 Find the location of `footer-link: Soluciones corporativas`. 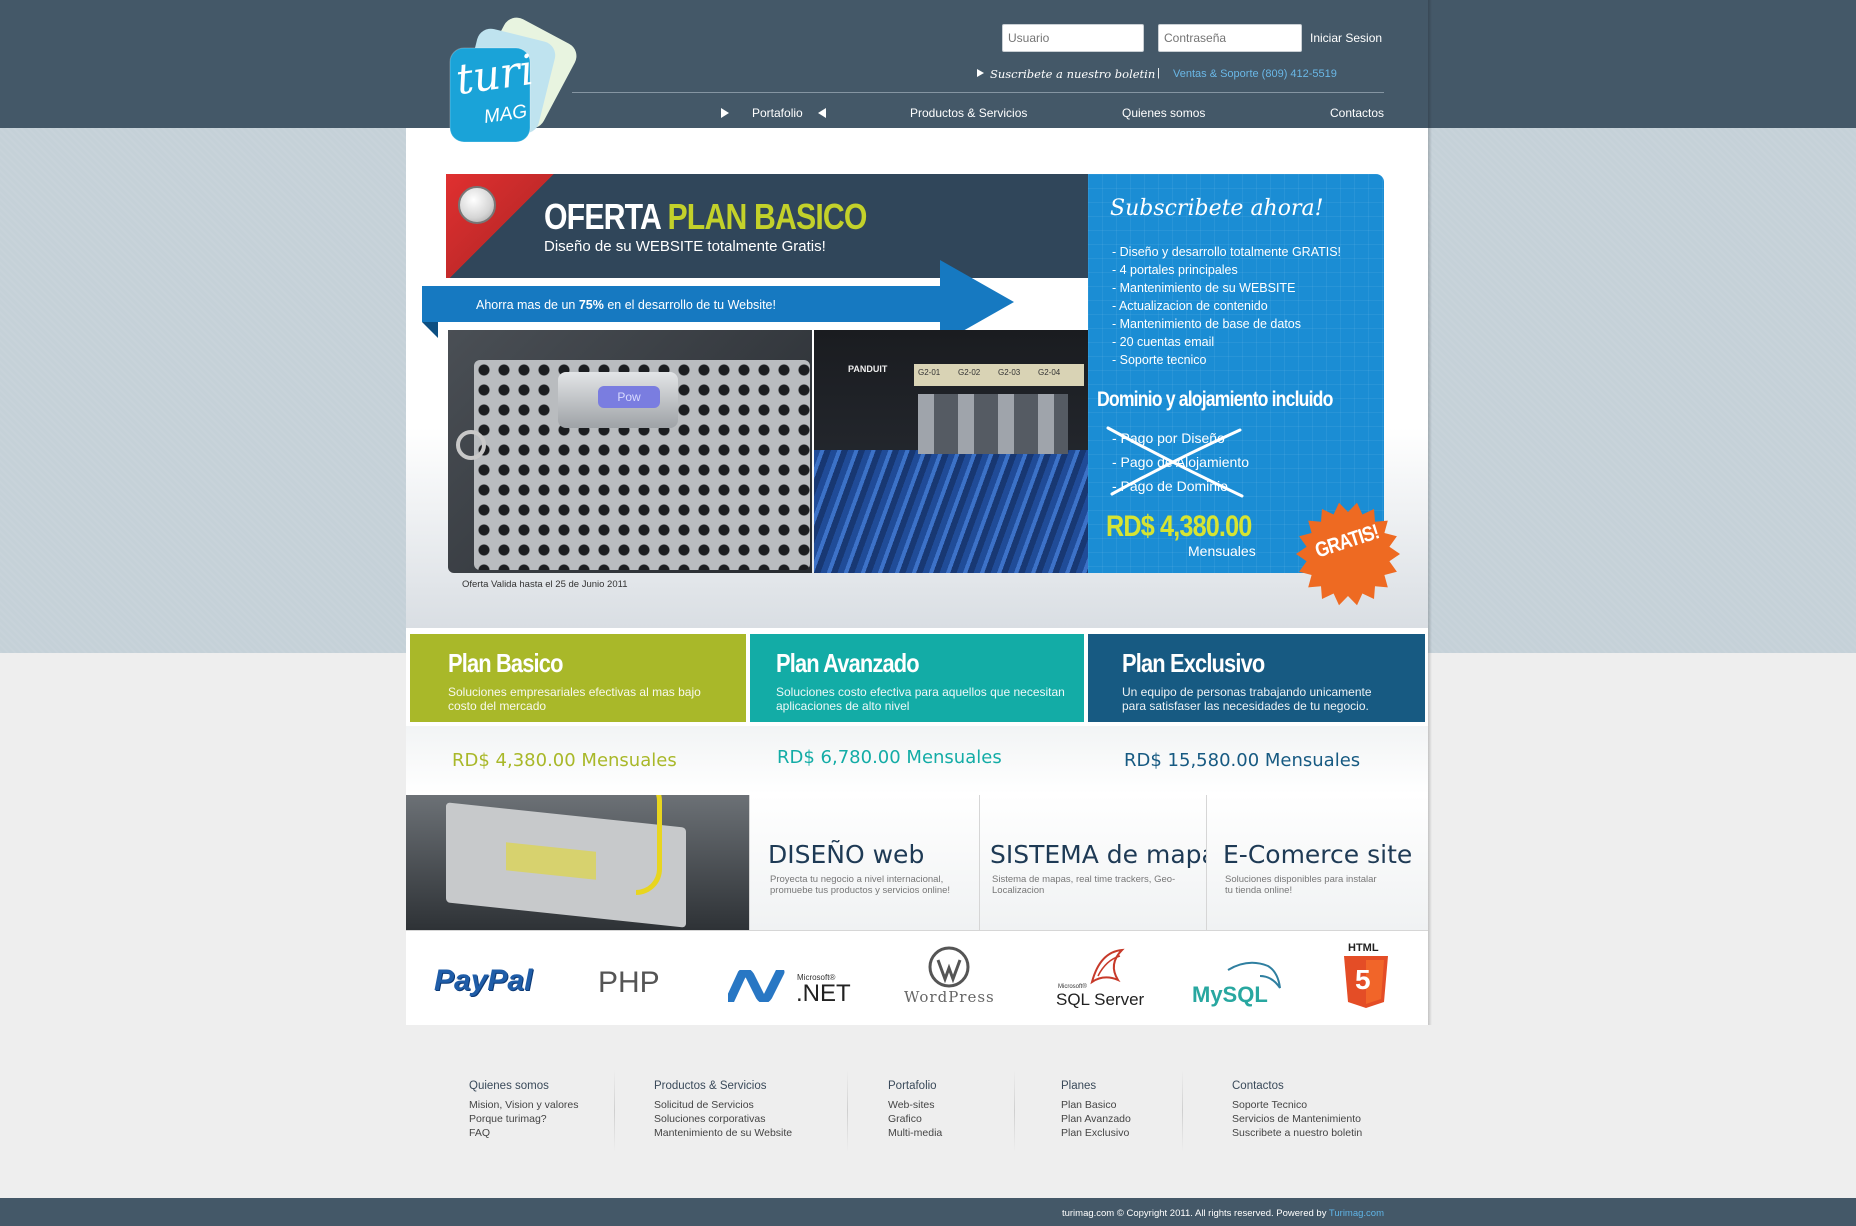

footer-link: Soluciones corporativas is located at coordinates (723, 1119).